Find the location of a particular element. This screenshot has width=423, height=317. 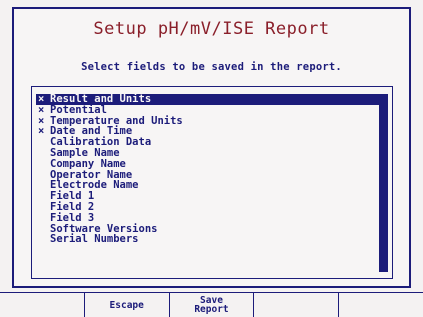

instruction-text: Select fields to be saved in the report. is located at coordinates (211, 67).